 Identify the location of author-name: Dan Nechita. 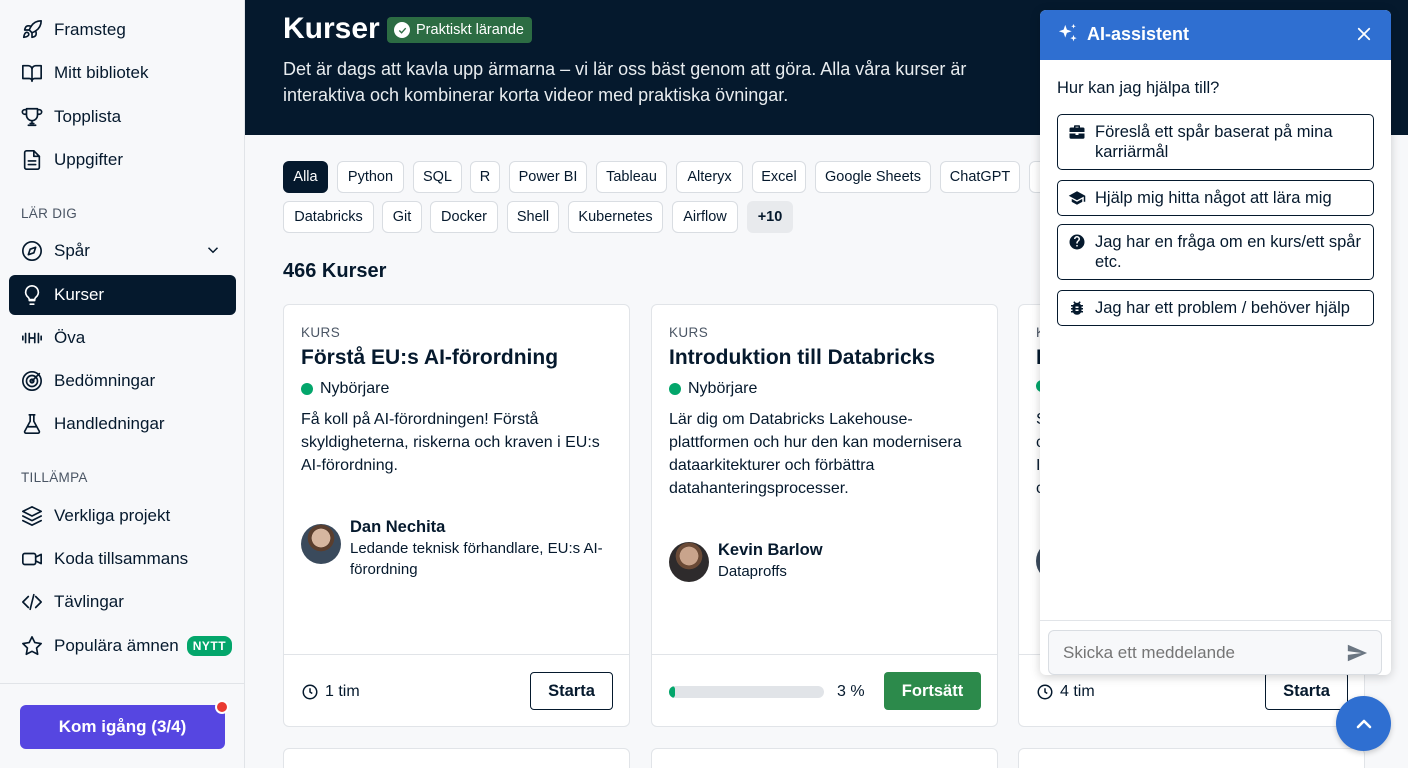
(398, 527).